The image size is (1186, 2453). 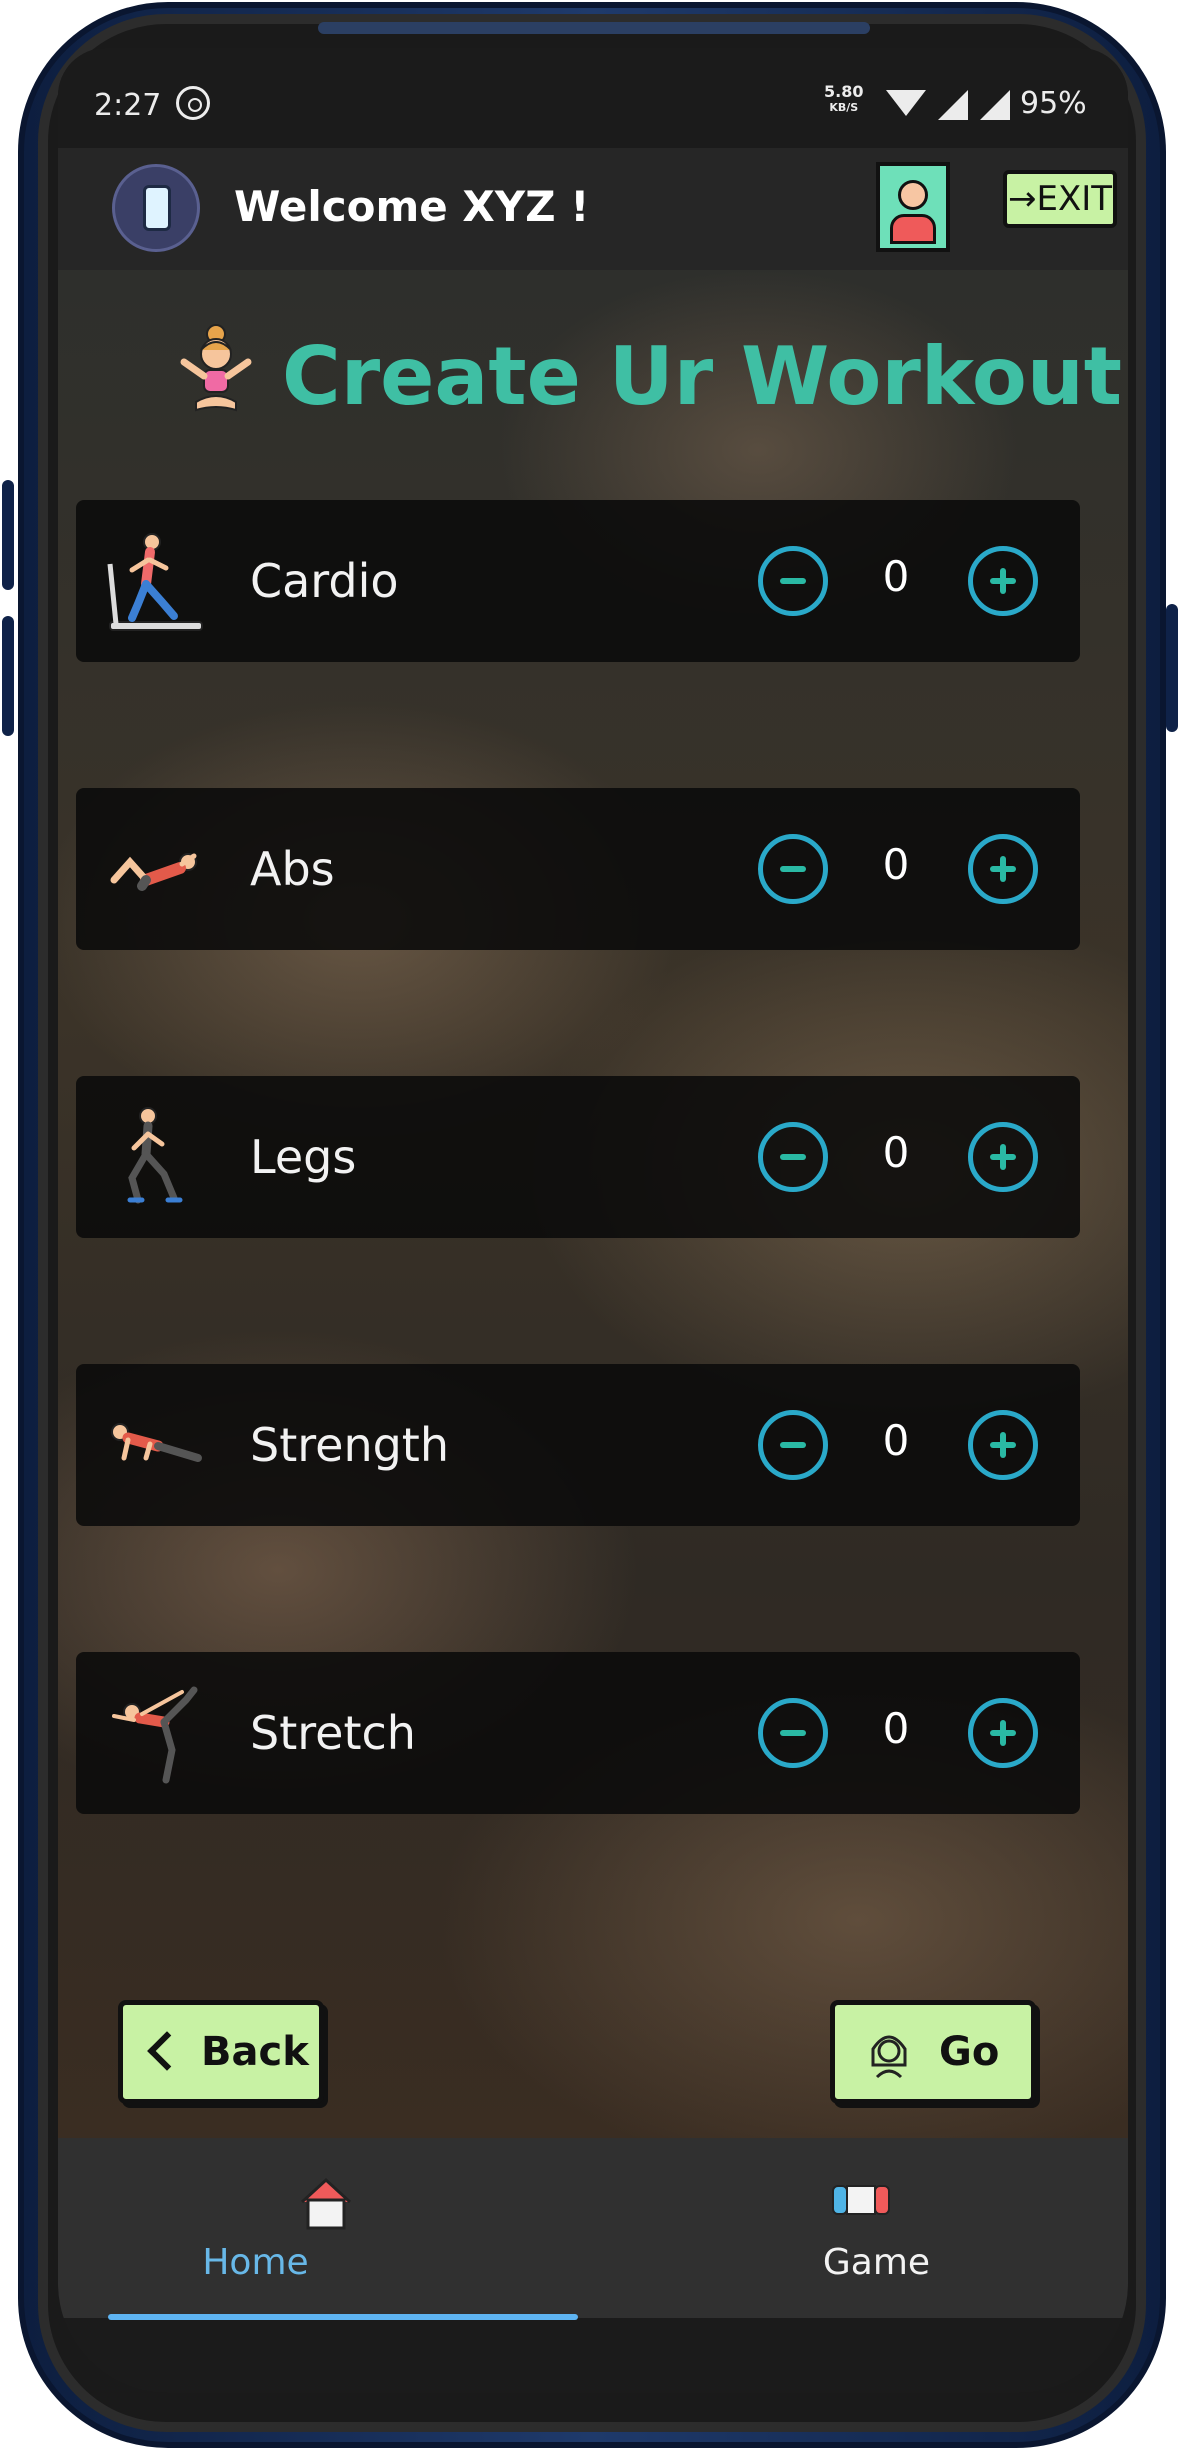 What do you see at coordinates (128, 105) in the screenshot?
I see `status-time: 2:27` at bounding box center [128, 105].